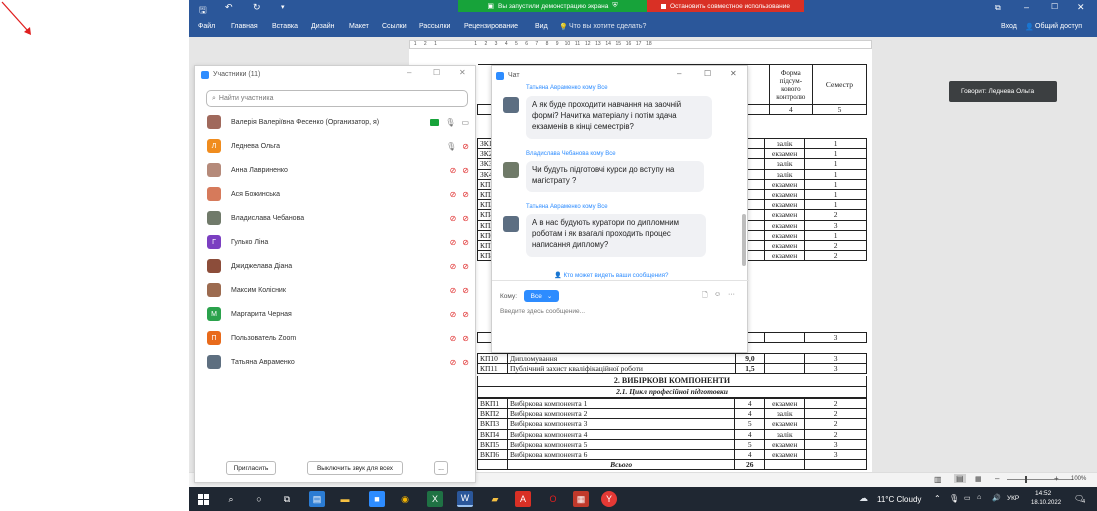 Image resolution: width=1097 pixels, height=511 pixels. What do you see at coordinates (996, 498) in the screenshot?
I see `volume-icon: 🔊` at bounding box center [996, 498].